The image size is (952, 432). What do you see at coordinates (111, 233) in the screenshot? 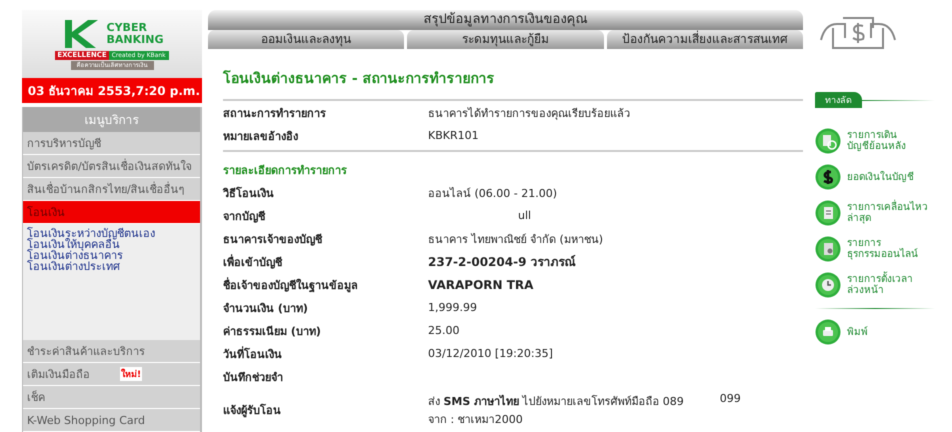
I see `submenu-link: โอนเงินระหว่างบัญชีตนเอง` at bounding box center [111, 233].